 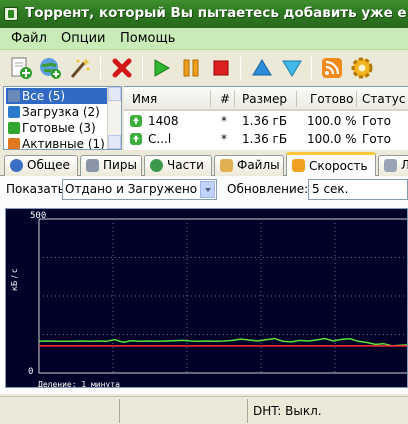 I want to click on tab-speed: Скорость, so click(x=331, y=164).